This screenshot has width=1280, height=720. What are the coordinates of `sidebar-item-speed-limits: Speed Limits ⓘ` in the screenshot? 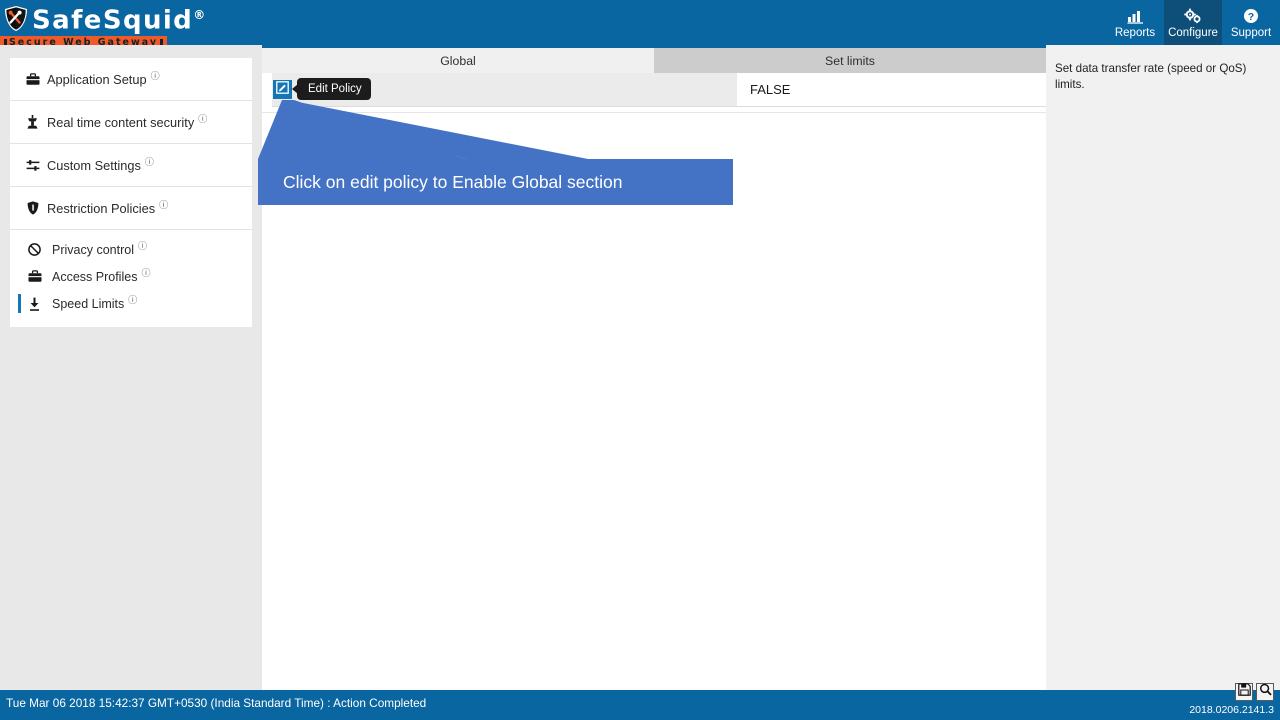 It's located at (131, 303).